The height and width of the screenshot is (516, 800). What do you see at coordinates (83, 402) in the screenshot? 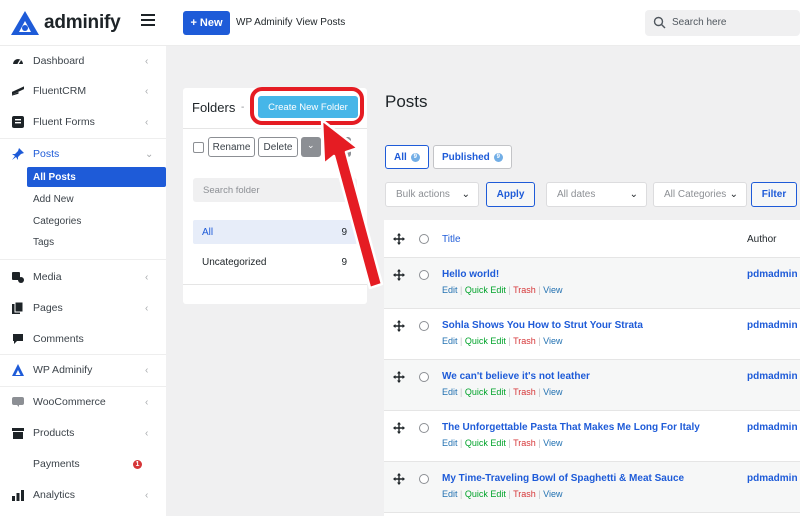
I see `sidebar-item-woocommerce: WooCommerce ‹` at bounding box center [83, 402].